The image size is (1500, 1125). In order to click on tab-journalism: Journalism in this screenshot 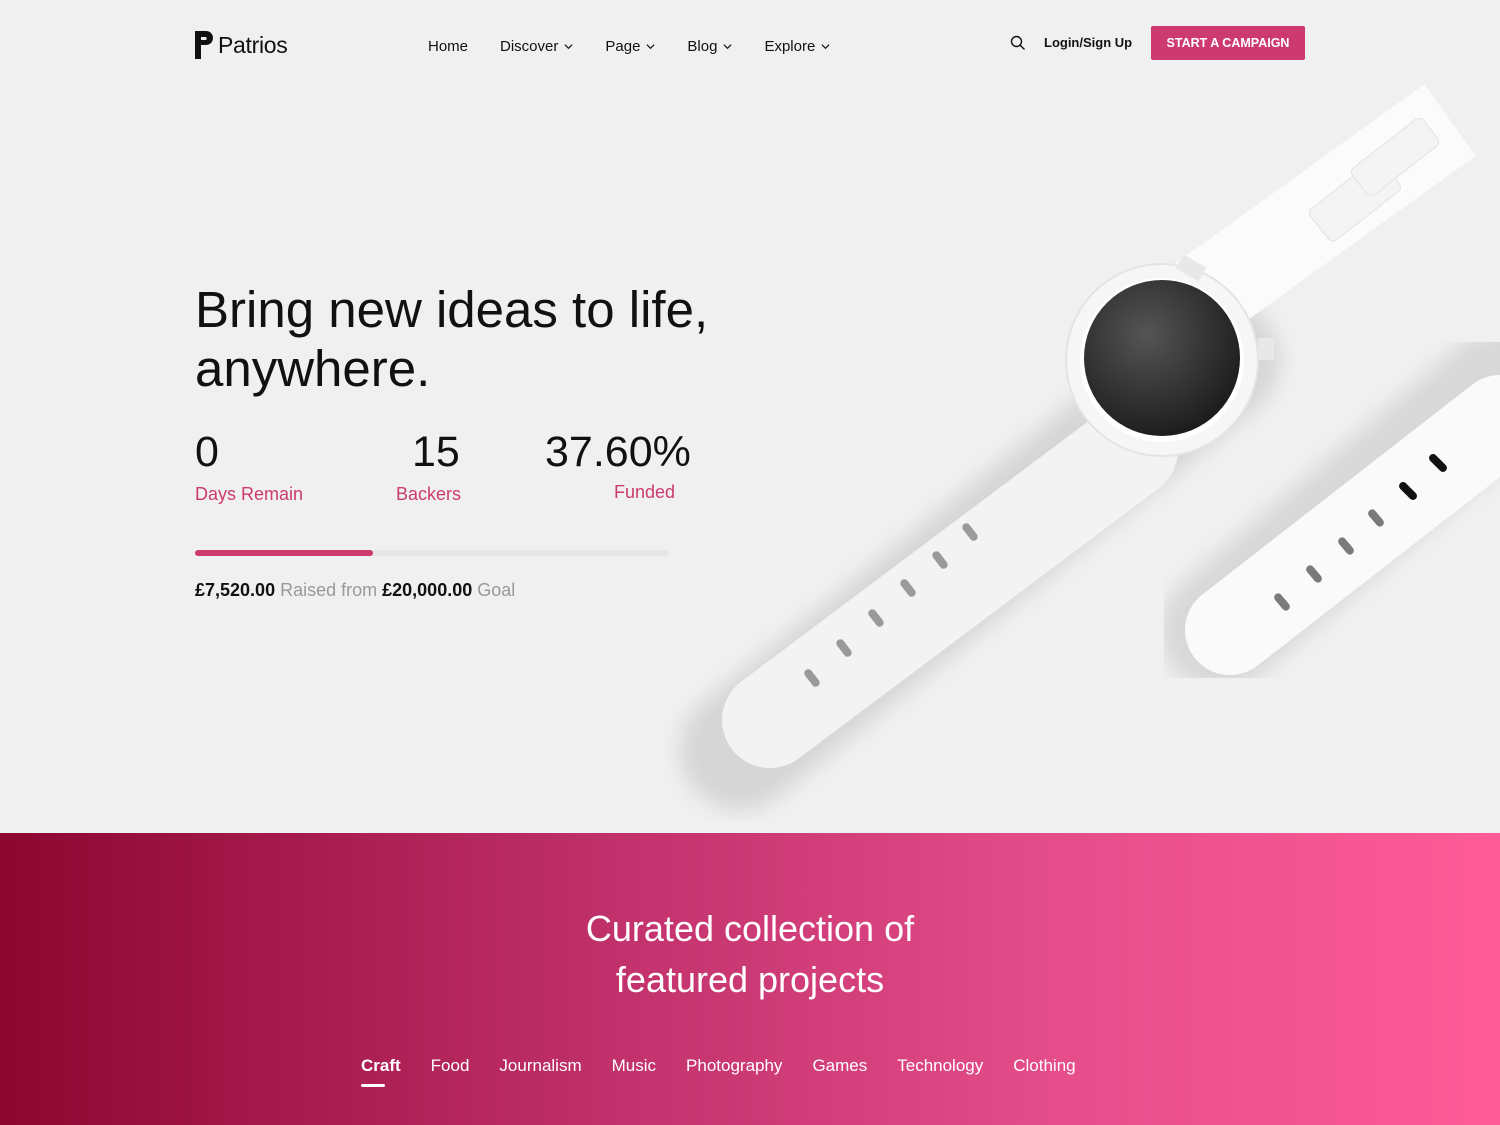, I will do `click(540, 1071)`.